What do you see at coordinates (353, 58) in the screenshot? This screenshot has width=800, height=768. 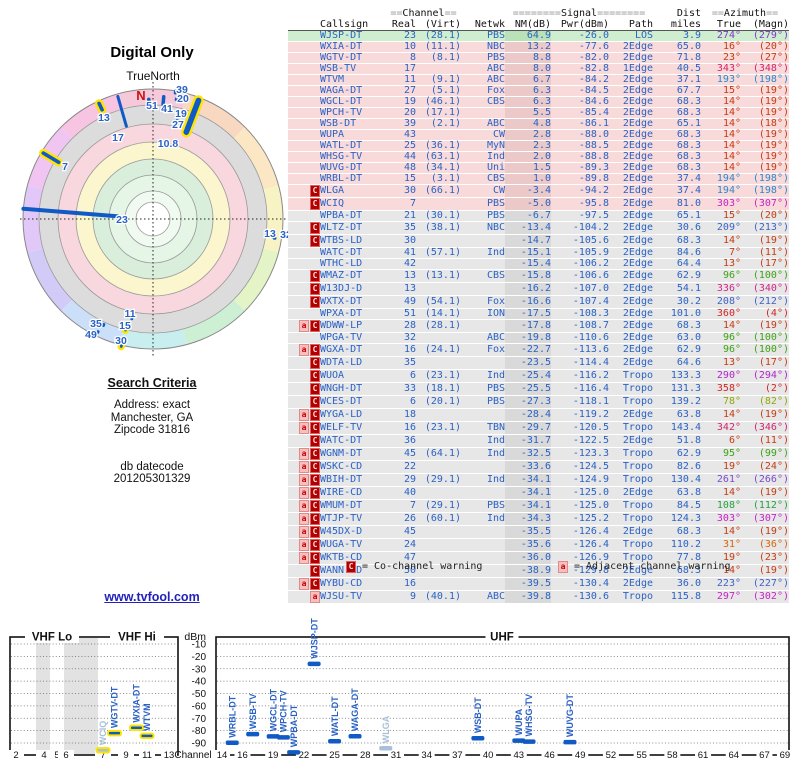 I see `callsign-link: WGTV-DT` at bounding box center [353, 58].